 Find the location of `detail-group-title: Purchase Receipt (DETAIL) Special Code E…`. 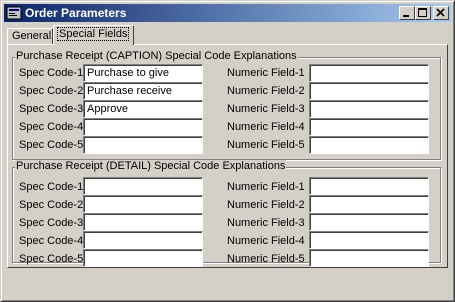

detail-group-title: Purchase Receipt (DETAIL) Special Code E… is located at coordinates (151, 166).